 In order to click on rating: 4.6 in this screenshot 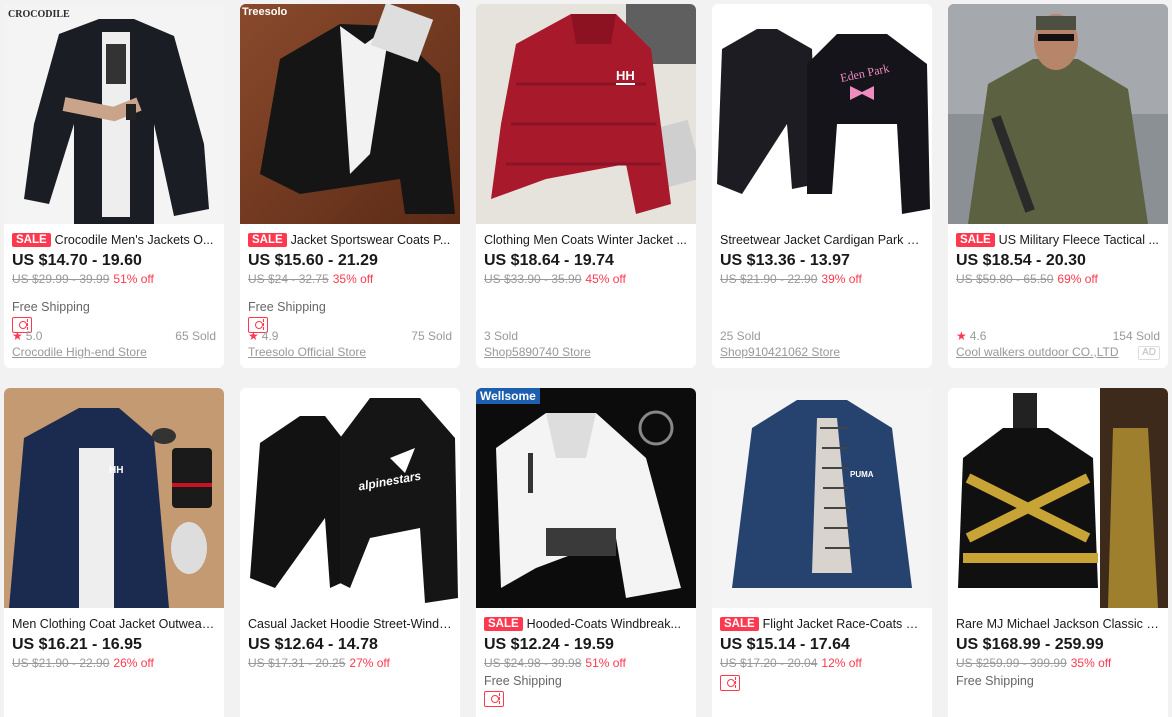, I will do `click(978, 336)`.